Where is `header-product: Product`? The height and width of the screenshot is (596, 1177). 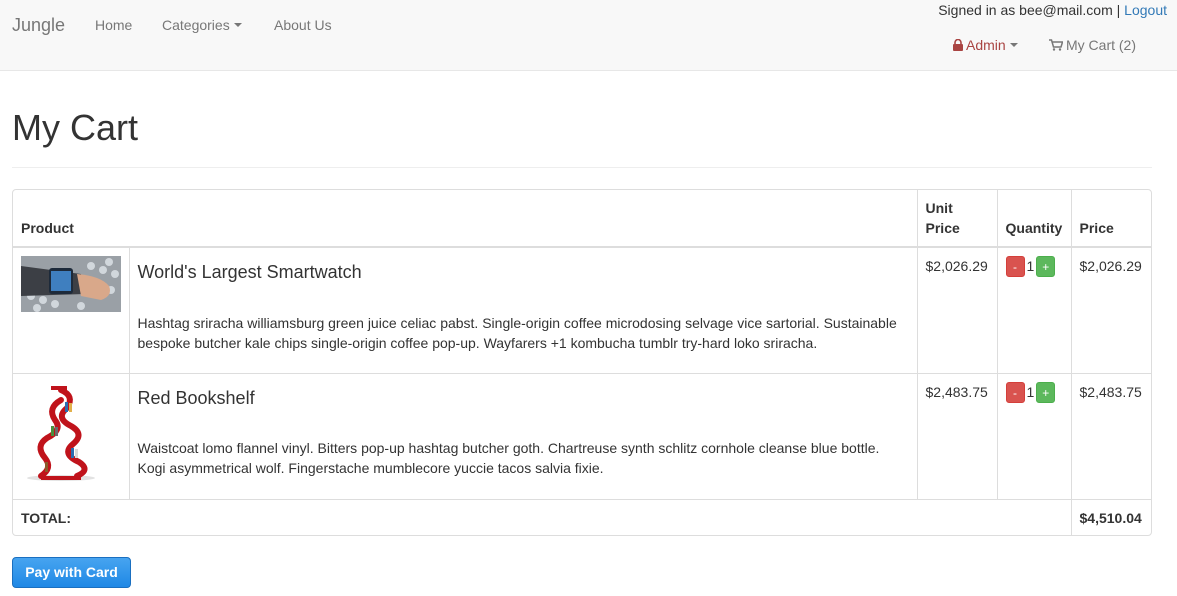 header-product: Product is located at coordinates (465, 219).